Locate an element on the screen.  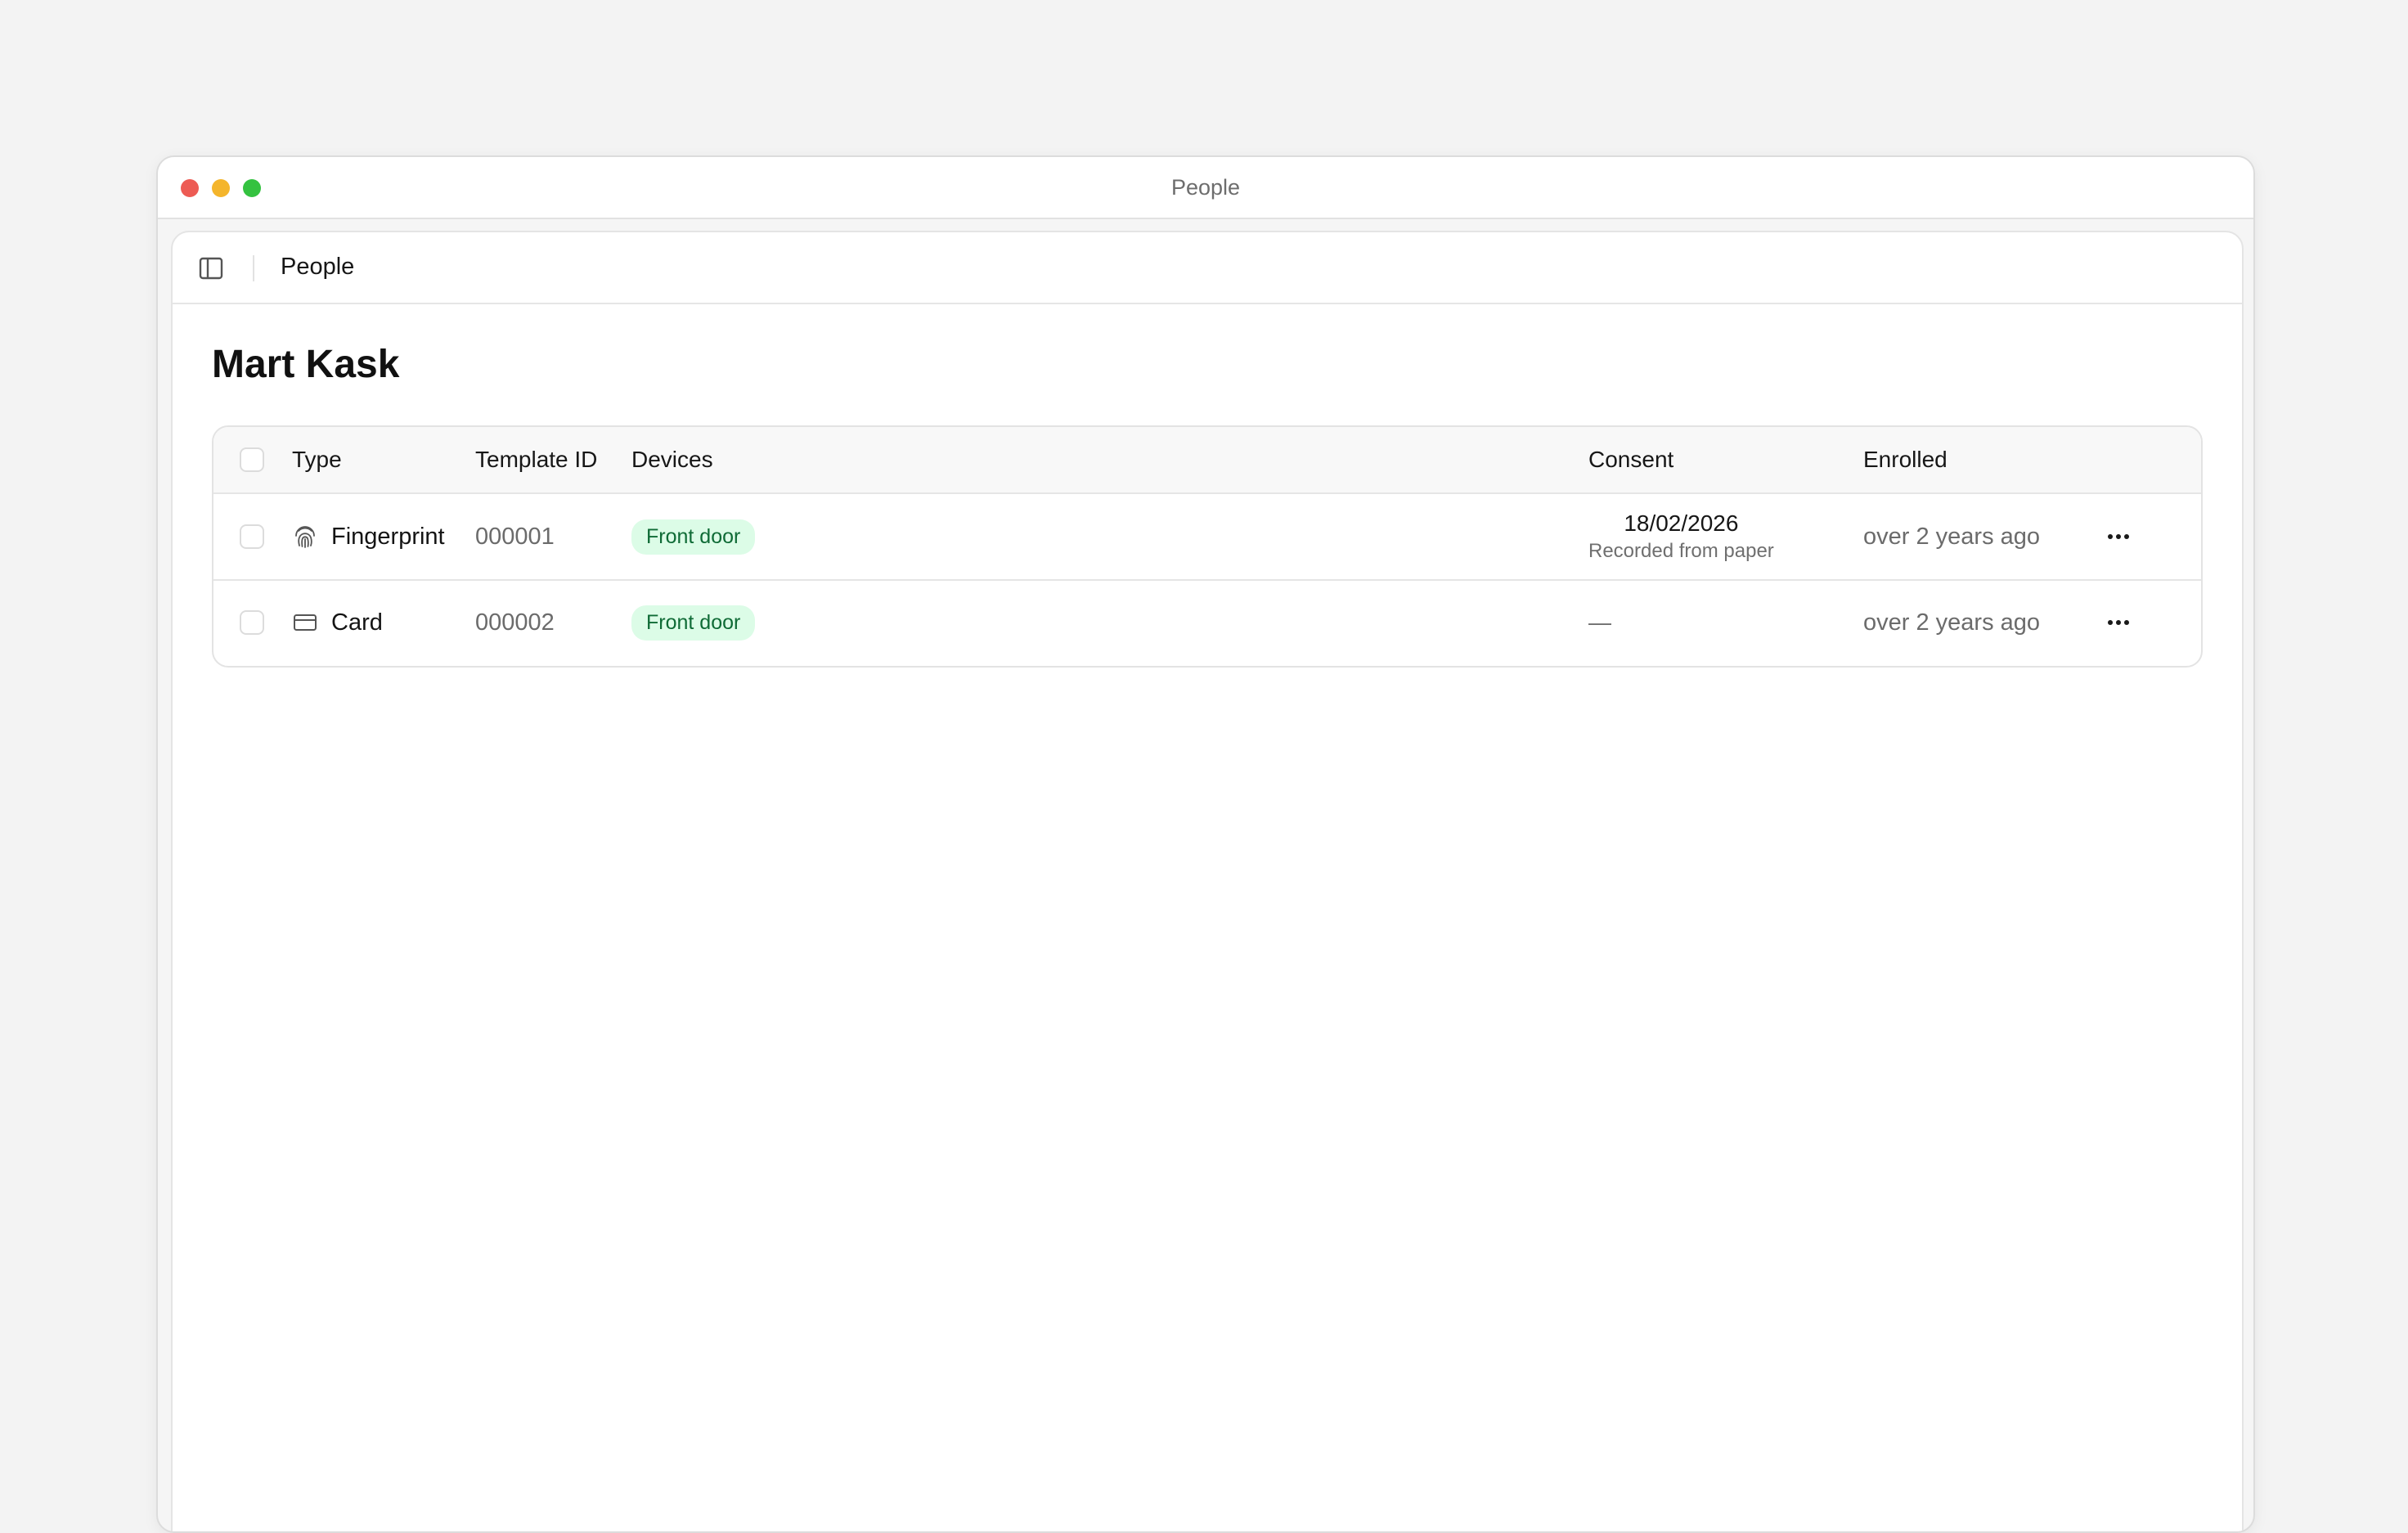
select-all-checkbox is located at coordinates (252, 459).